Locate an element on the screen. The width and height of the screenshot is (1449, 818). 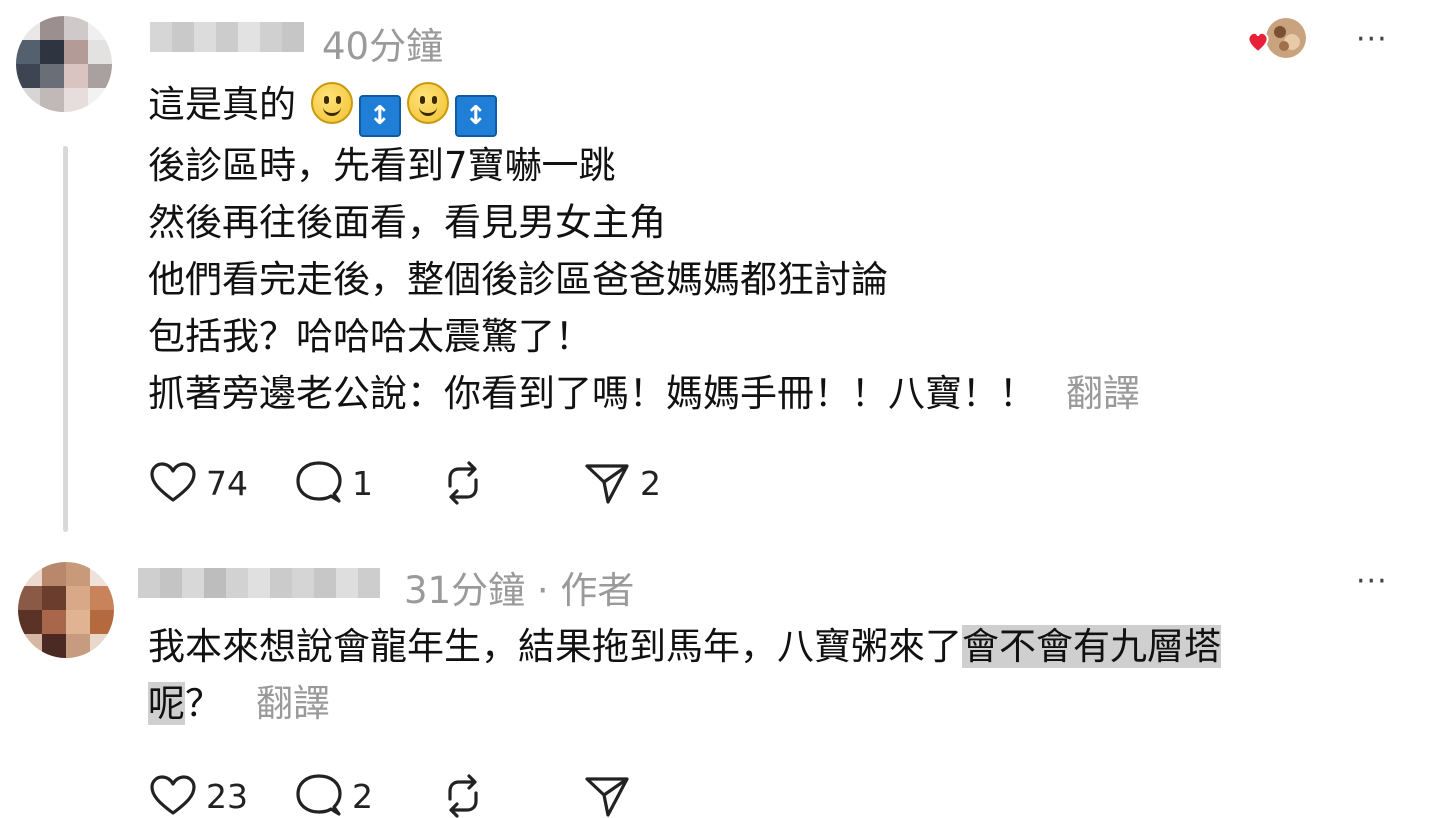
heart-avatar-badge-icon is located at coordinates (1276, 38).